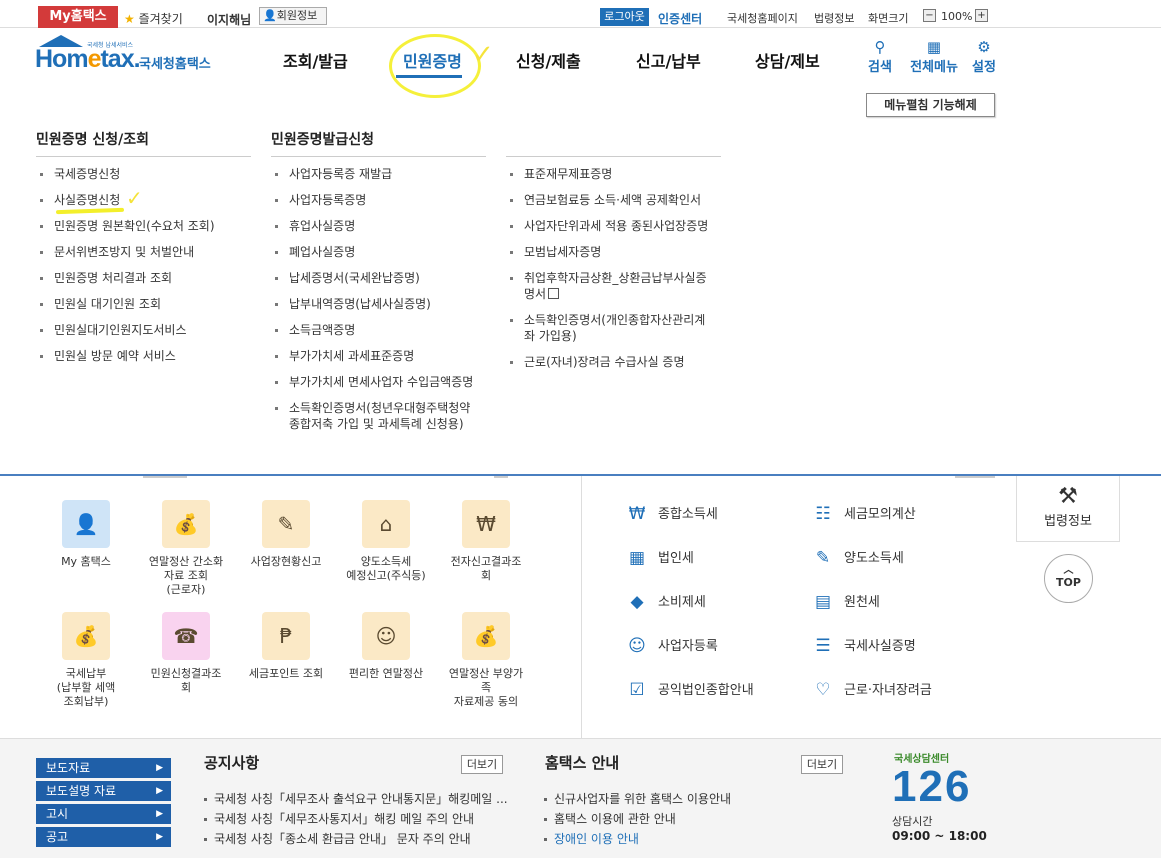  Describe the element at coordinates (286, 646) in the screenshot. I see `quick-item: ₱ 세금포인트 조회` at that location.